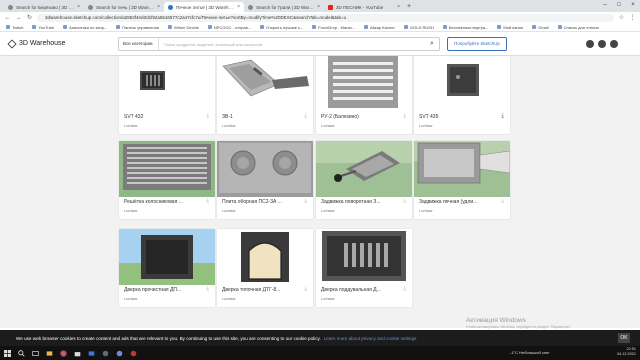 The image size is (640, 360). I want to click on model-card: SVT 435 Luchtaar ⤓, so click(462, 95).